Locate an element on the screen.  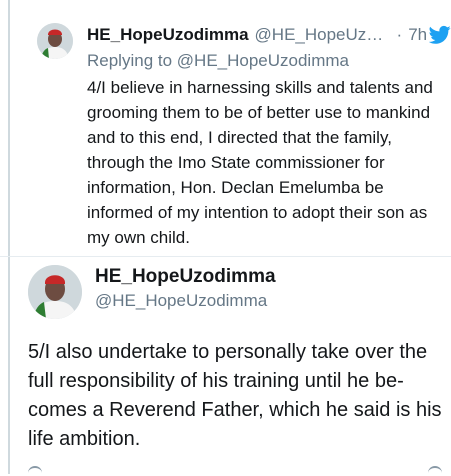
main-avatar is located at coordinates (55, 292).